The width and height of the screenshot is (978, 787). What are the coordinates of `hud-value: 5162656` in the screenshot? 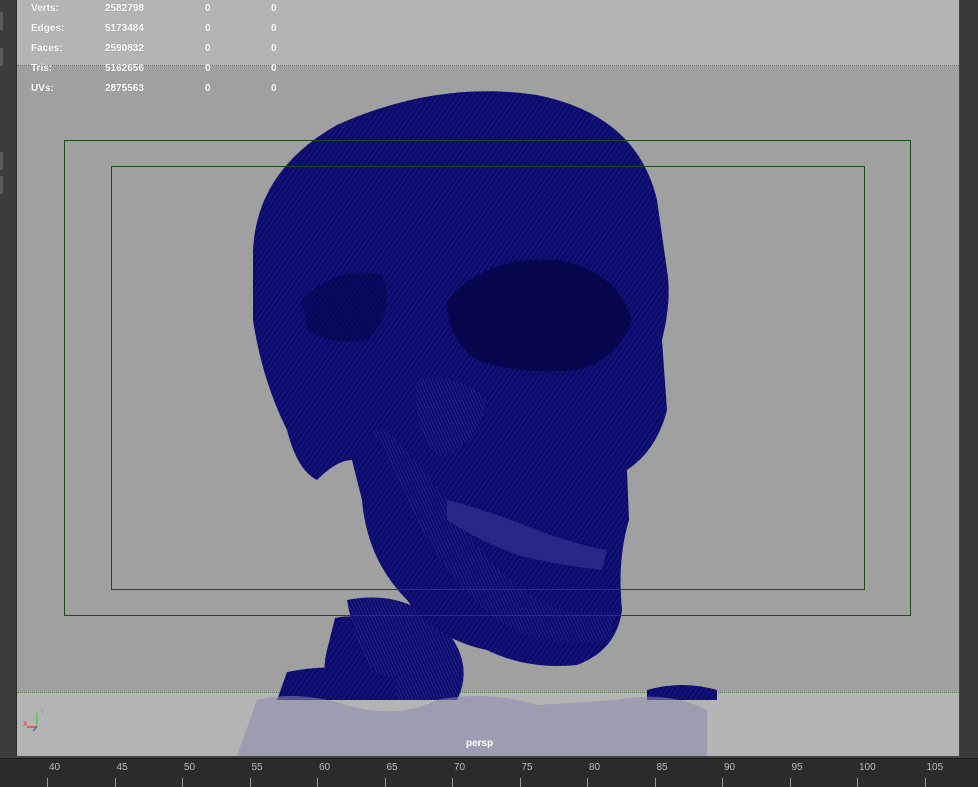 It's located at (124, 68).